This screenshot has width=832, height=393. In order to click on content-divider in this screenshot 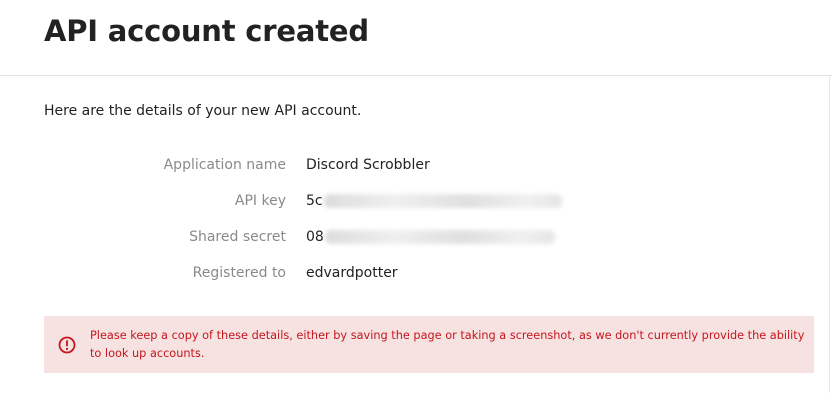, I will do `click(829, 234)`.